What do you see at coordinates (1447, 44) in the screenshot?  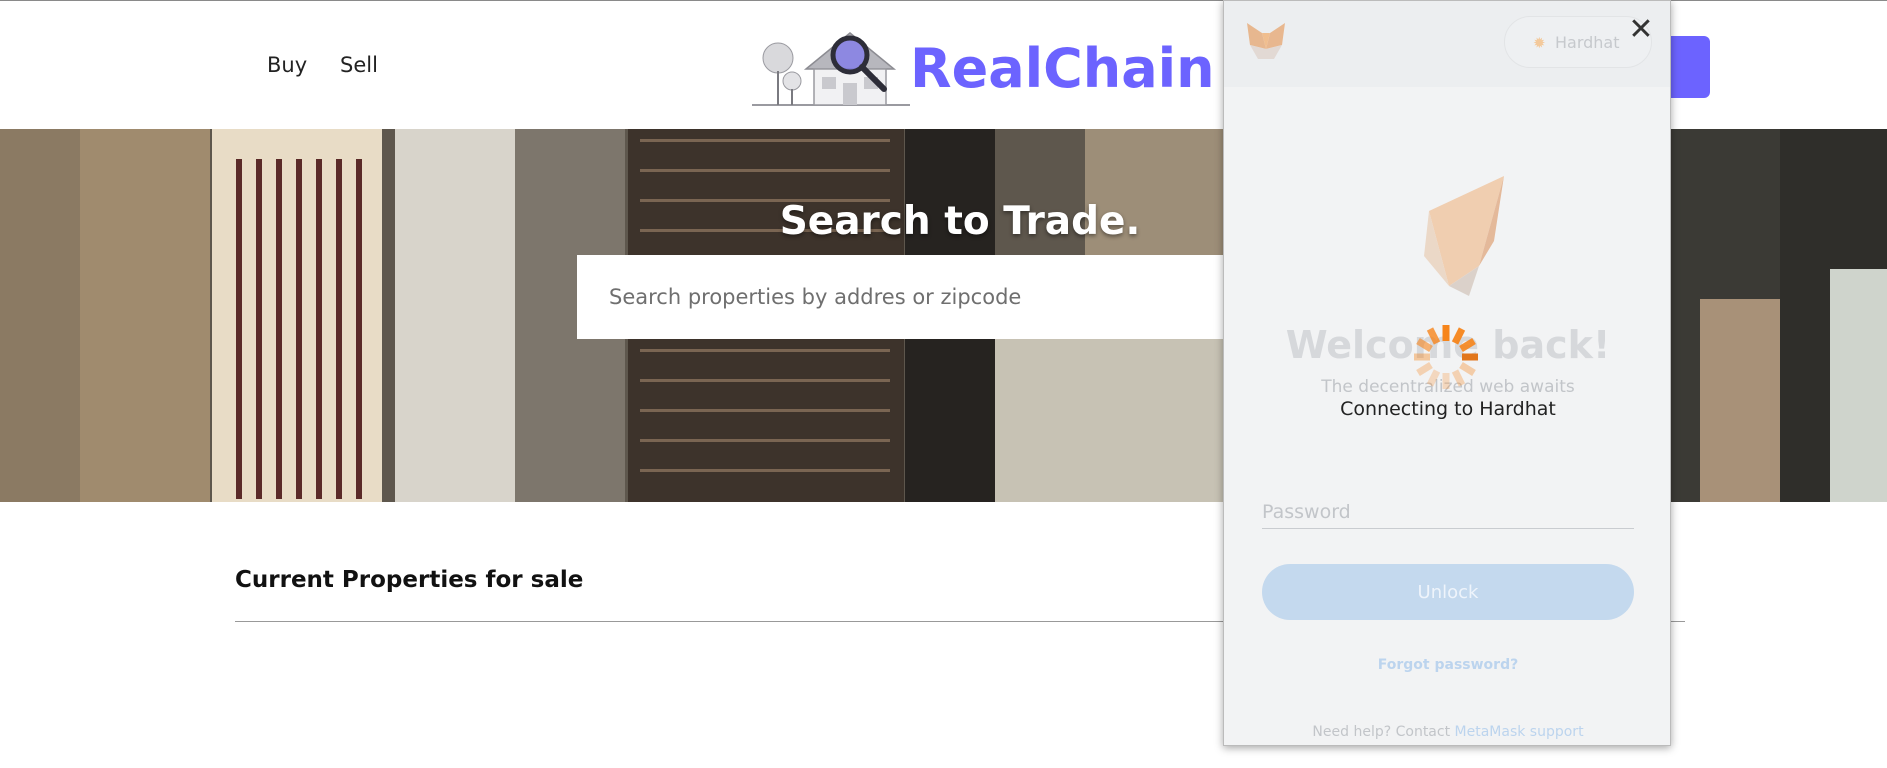 I see `metamask-header: ✹ Hardhat ✕` at bounding box center [1447, 44].